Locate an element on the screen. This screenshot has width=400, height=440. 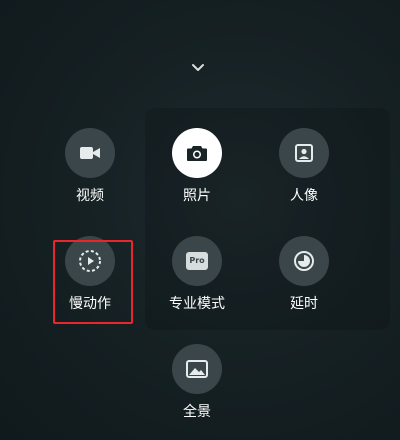
mode-slow-motion-button is located at coordinates (90, 261).